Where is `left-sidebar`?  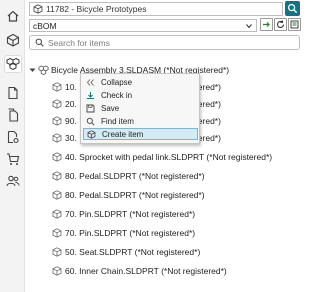
left-sidebar is located at coordinates (12, 146).